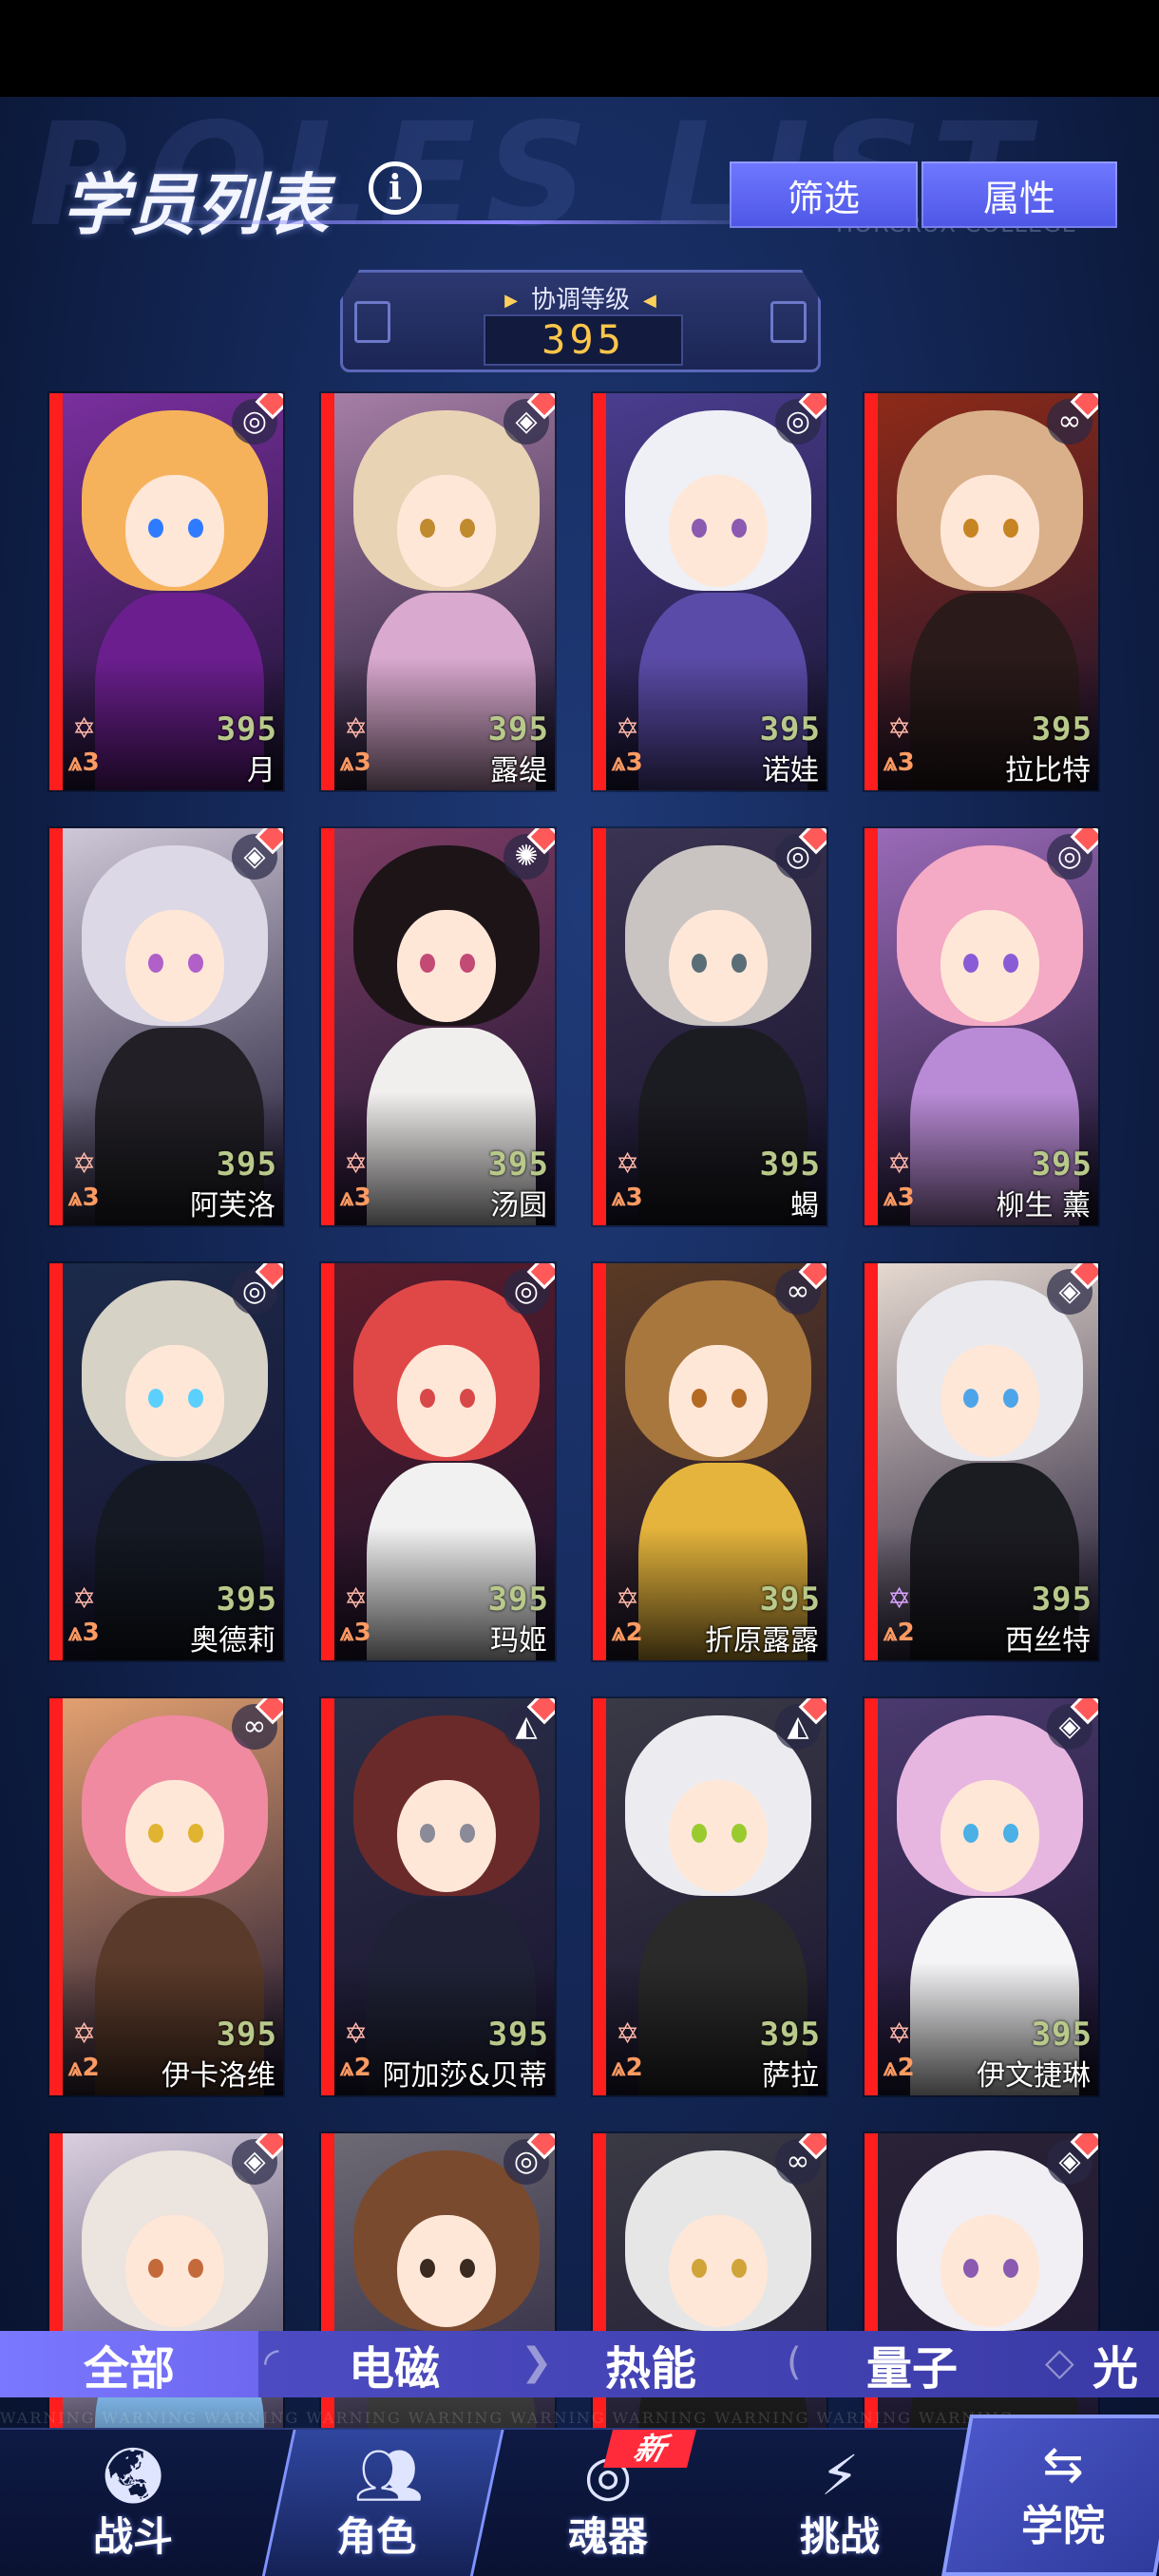 The image size is (1159, 2576). Describe the element at coordinates (649, 301) in the screenshot. I see `triangle-left-icon: ◀` at that location.